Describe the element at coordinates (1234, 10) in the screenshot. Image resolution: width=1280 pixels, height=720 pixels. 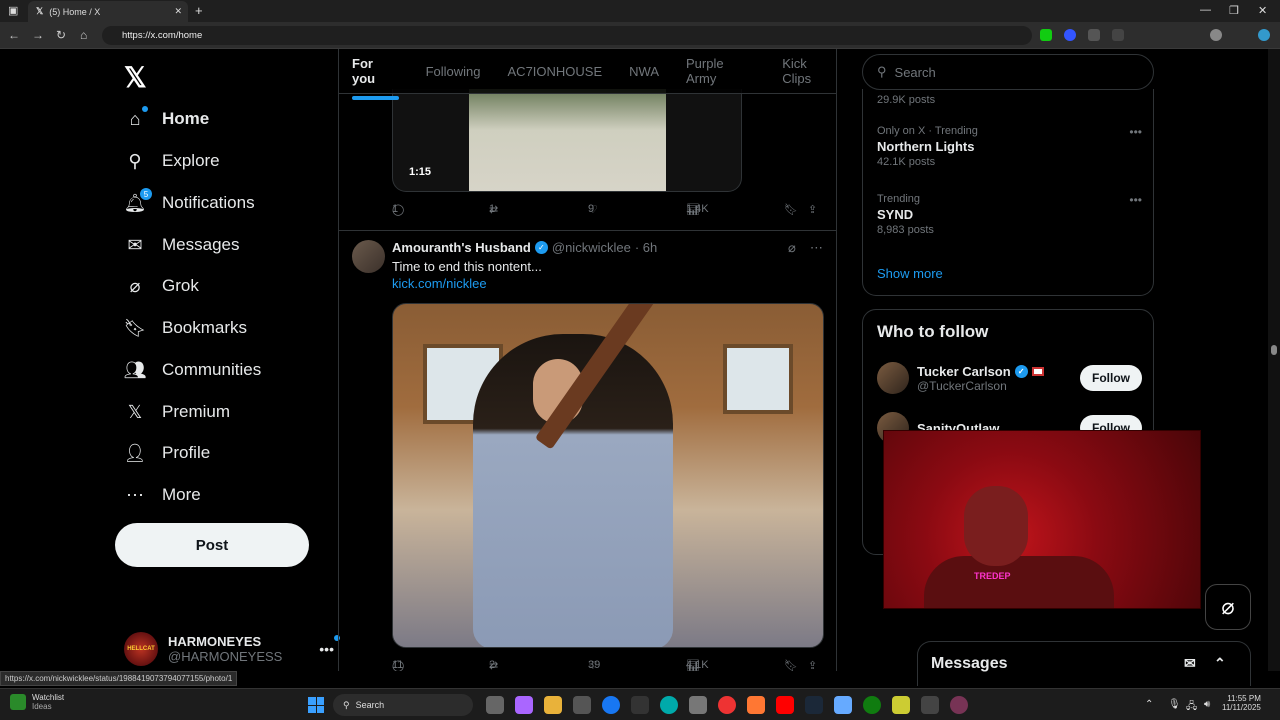
I see `restore-icon: ❐` at that location.